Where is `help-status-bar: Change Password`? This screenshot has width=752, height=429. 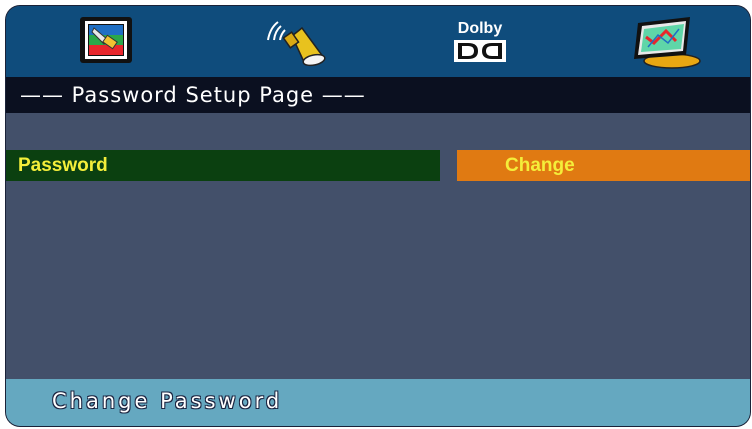
help-status-bar: Change Password is located at coordinates (378, 402).